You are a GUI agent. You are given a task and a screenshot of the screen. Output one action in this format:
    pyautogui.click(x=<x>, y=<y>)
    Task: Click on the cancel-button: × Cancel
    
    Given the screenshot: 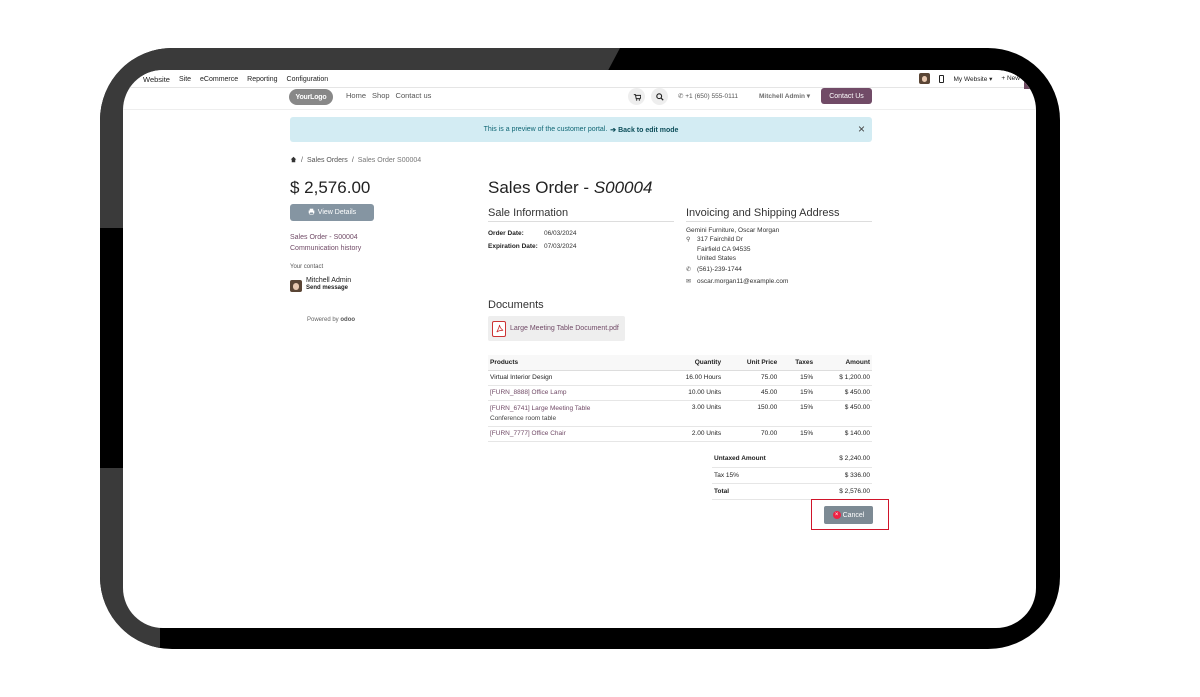 What is the action you would take?
    pyautogui.click(x=848, y=515)
    